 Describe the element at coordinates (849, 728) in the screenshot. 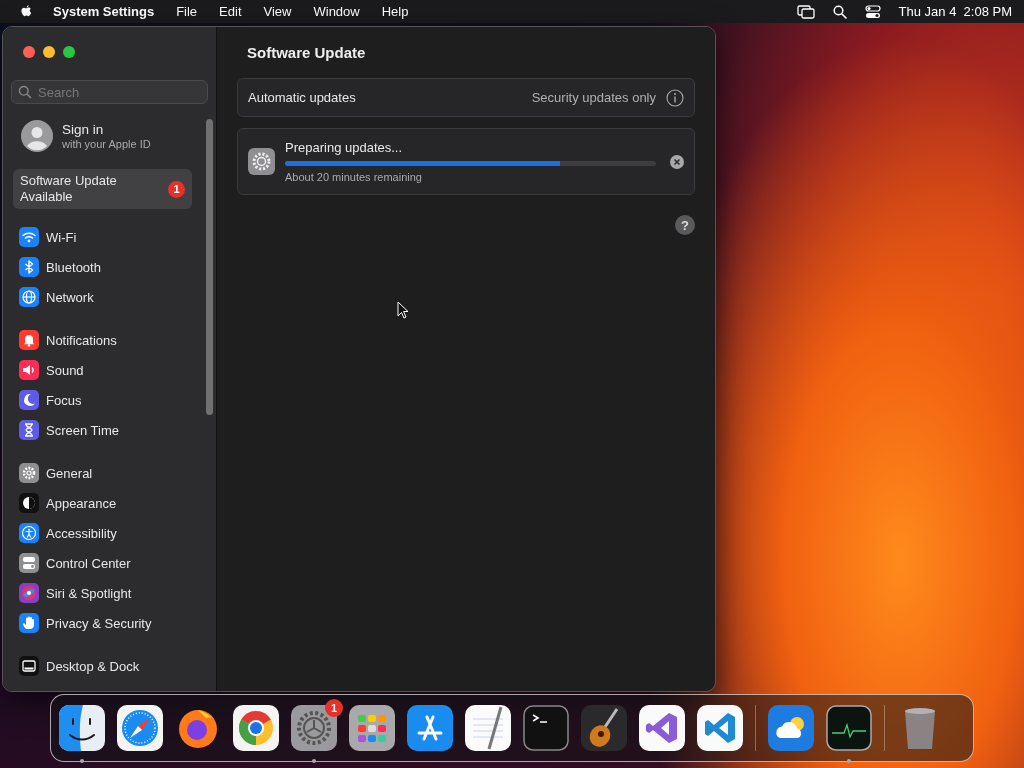

I see `heartbeat-monitor-icon` at that location.